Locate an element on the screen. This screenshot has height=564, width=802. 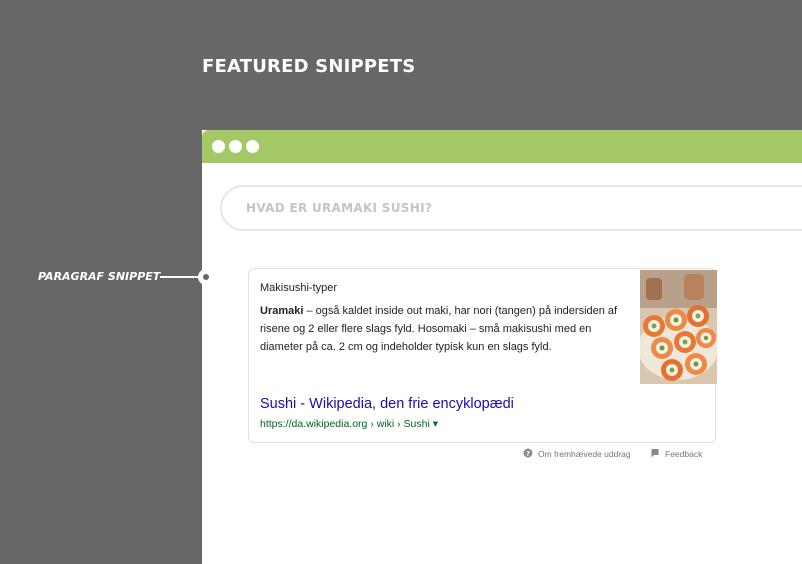
annotation-pointer-icon is located at coordinates (206, 277).